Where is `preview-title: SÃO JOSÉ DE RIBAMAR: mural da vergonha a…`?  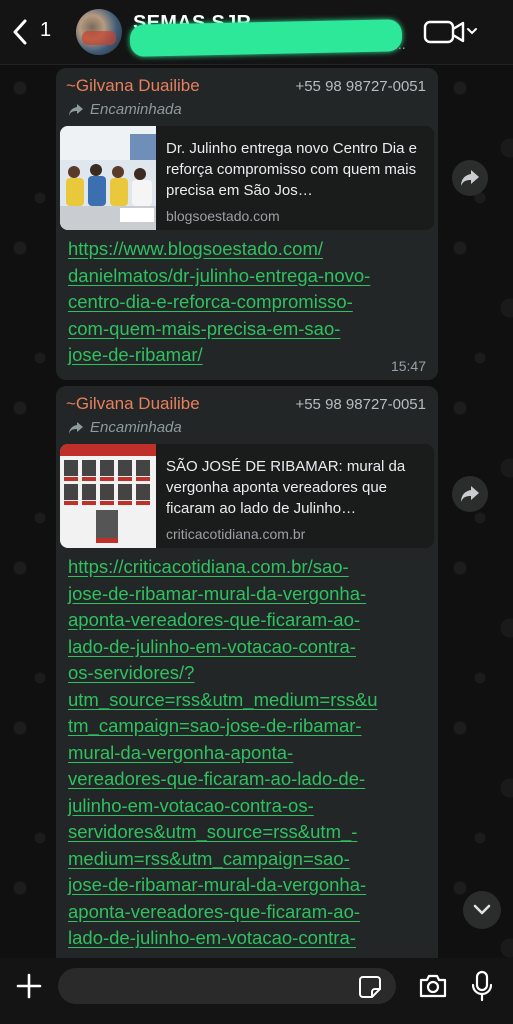 preview-title: SÃO JOSÉ DE RIBAMAR: mural da vergonha a… is located at coordinates (286, 487).